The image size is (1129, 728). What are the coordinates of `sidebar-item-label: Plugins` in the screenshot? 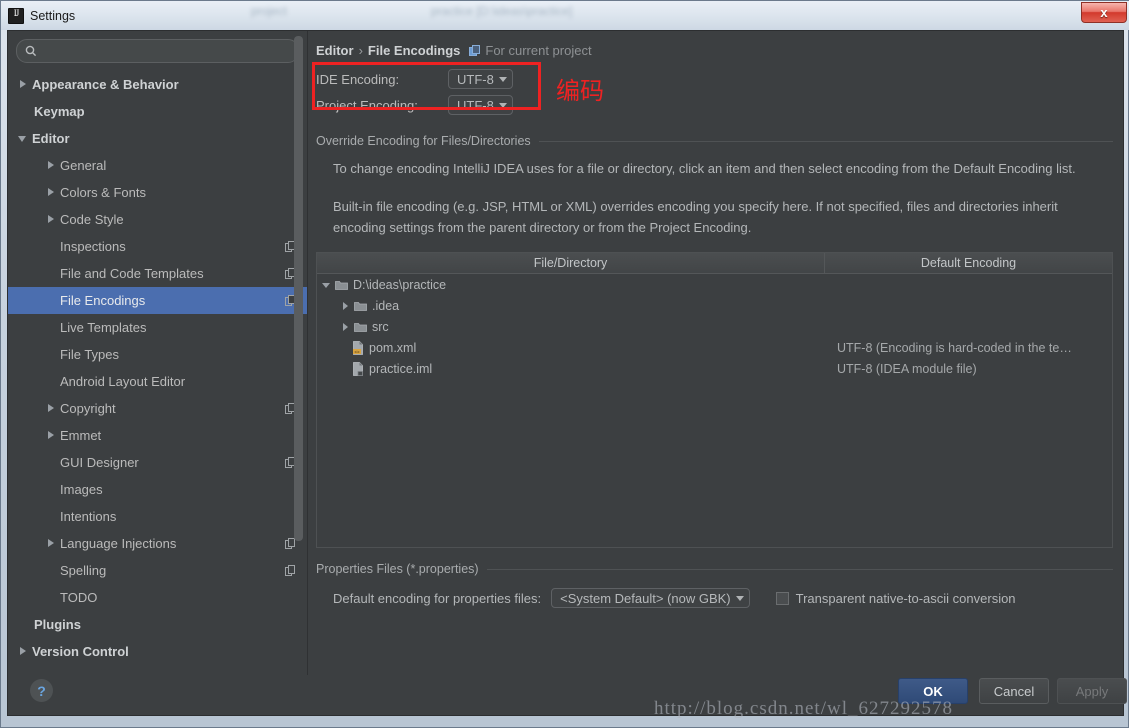 It's located at (57, 624).